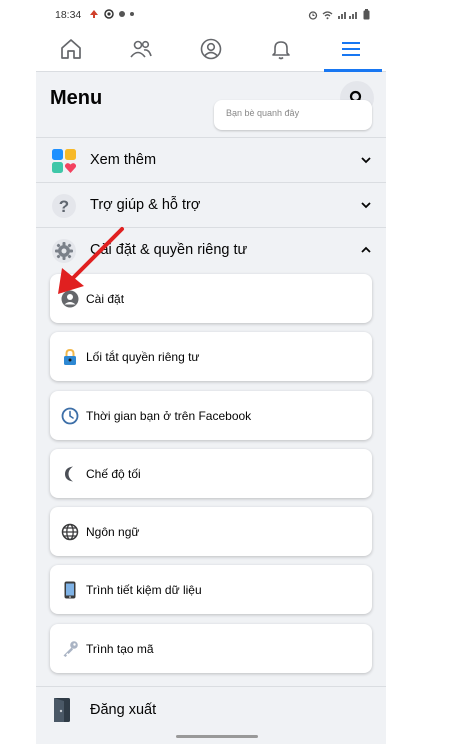 This screenshot has height=744, width=453. Describe the element at coordinates (113, 532) in the screenshot. I see `menu-item-label: Ngôn ngữ` at that location.